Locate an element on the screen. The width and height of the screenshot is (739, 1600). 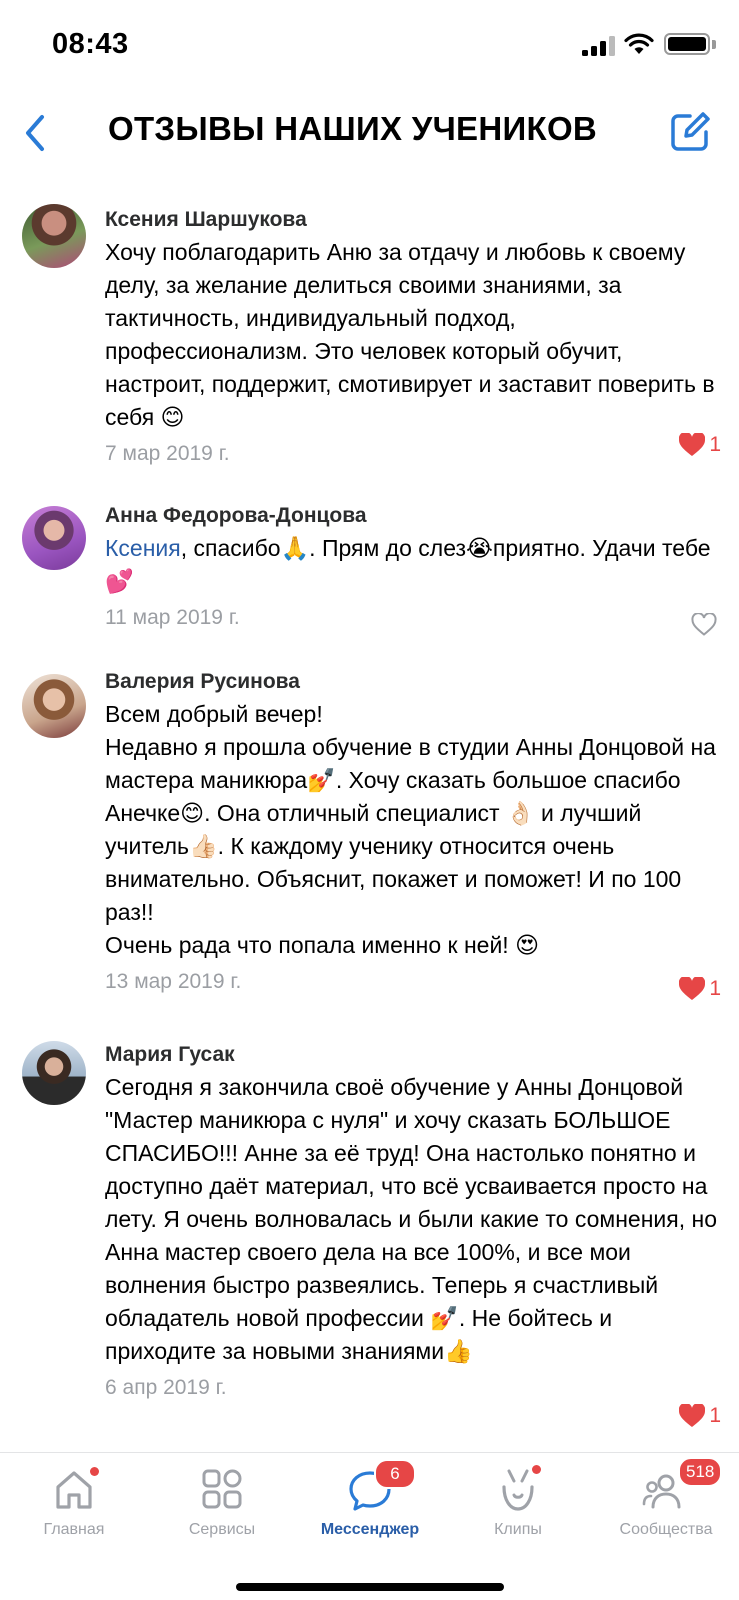
communities-icon: 518 is located at coordinates (682, 1485).